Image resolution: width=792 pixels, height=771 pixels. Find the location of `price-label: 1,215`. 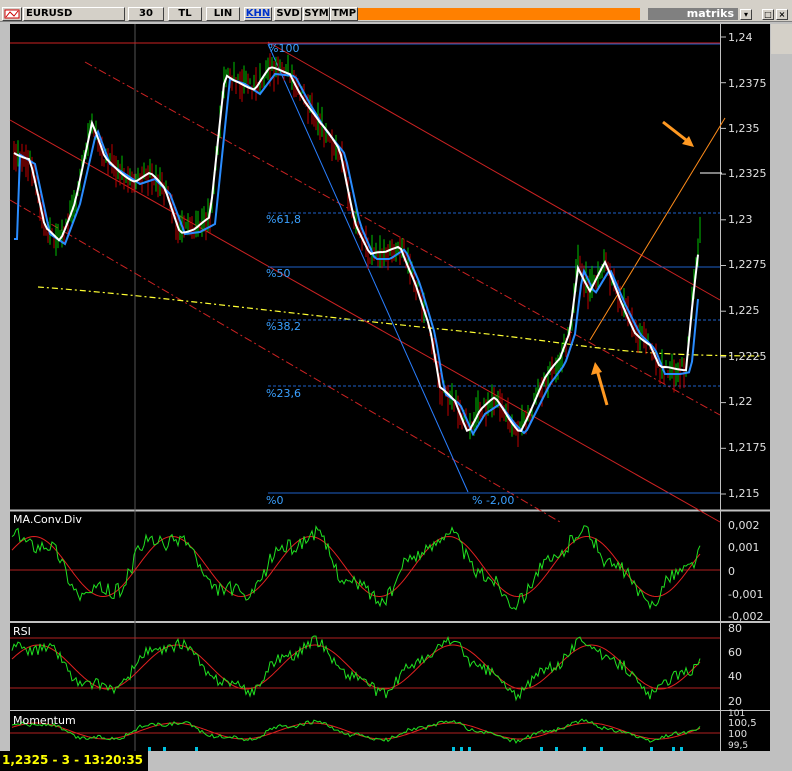

price-label: 1,215 is located at coordinates (744, 493).